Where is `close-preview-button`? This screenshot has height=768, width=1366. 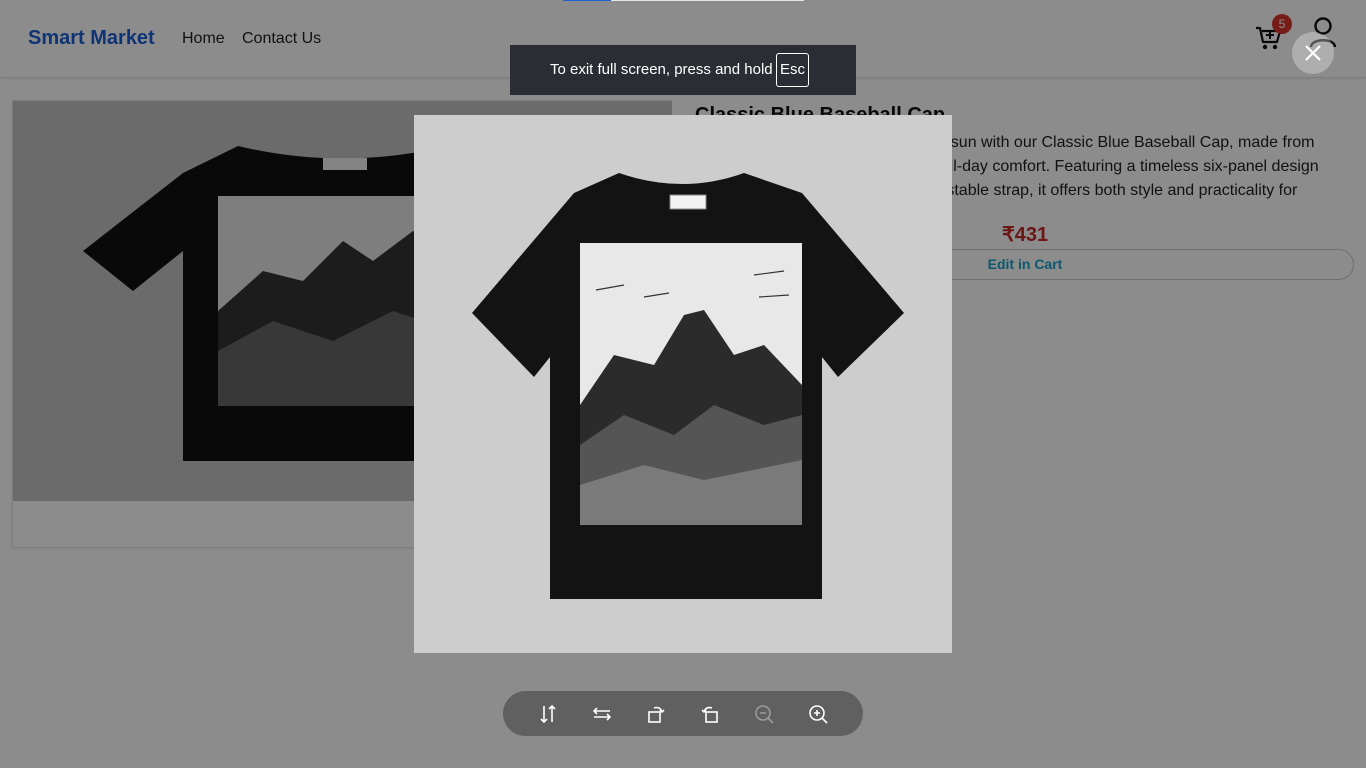
close-preview-button is located at coordinates (1313, 53).